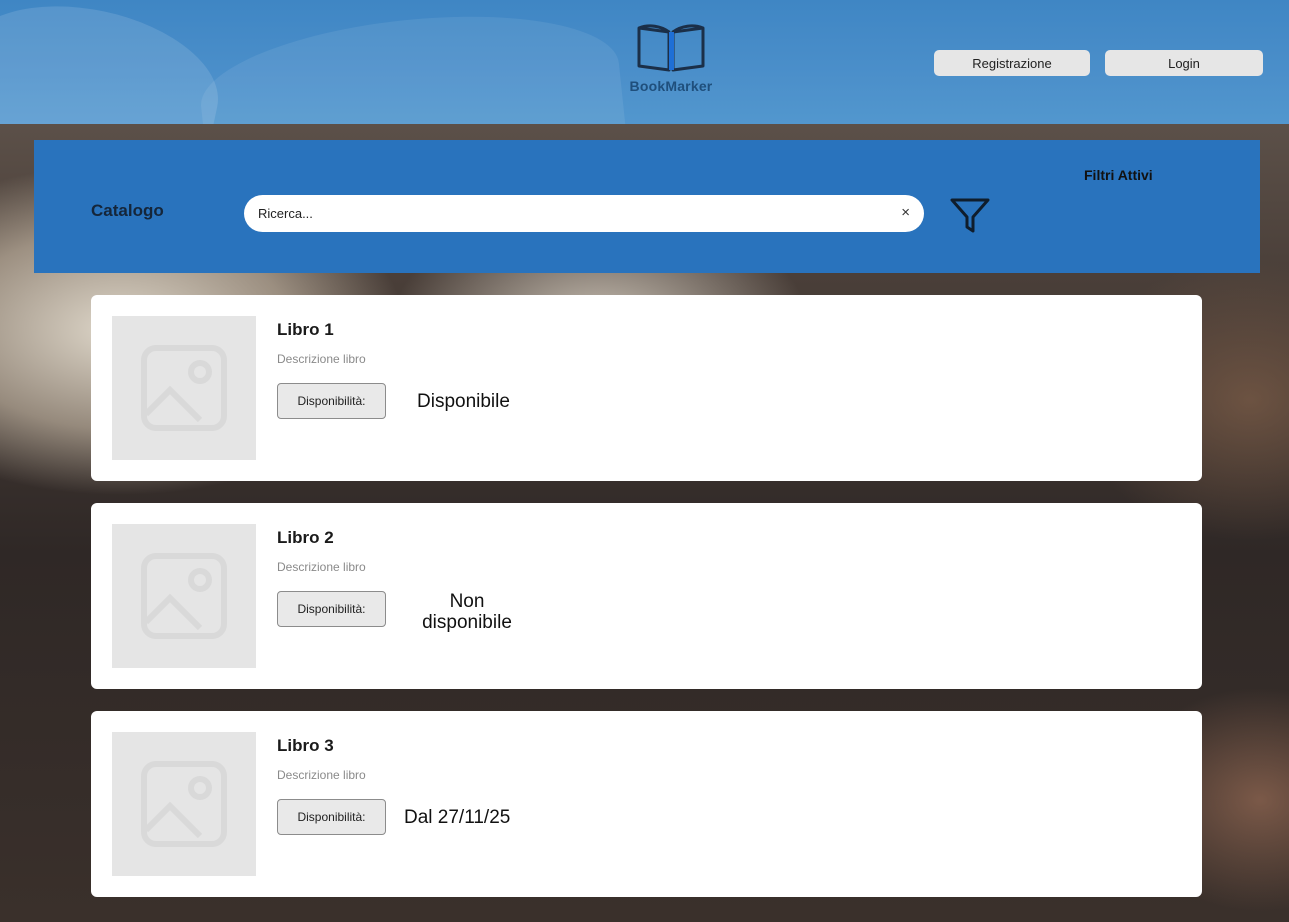 The width and height of the screenshot is (1289, 922). I want to click on active-filters-label: Filtri Attivi, so click(1118, 175).